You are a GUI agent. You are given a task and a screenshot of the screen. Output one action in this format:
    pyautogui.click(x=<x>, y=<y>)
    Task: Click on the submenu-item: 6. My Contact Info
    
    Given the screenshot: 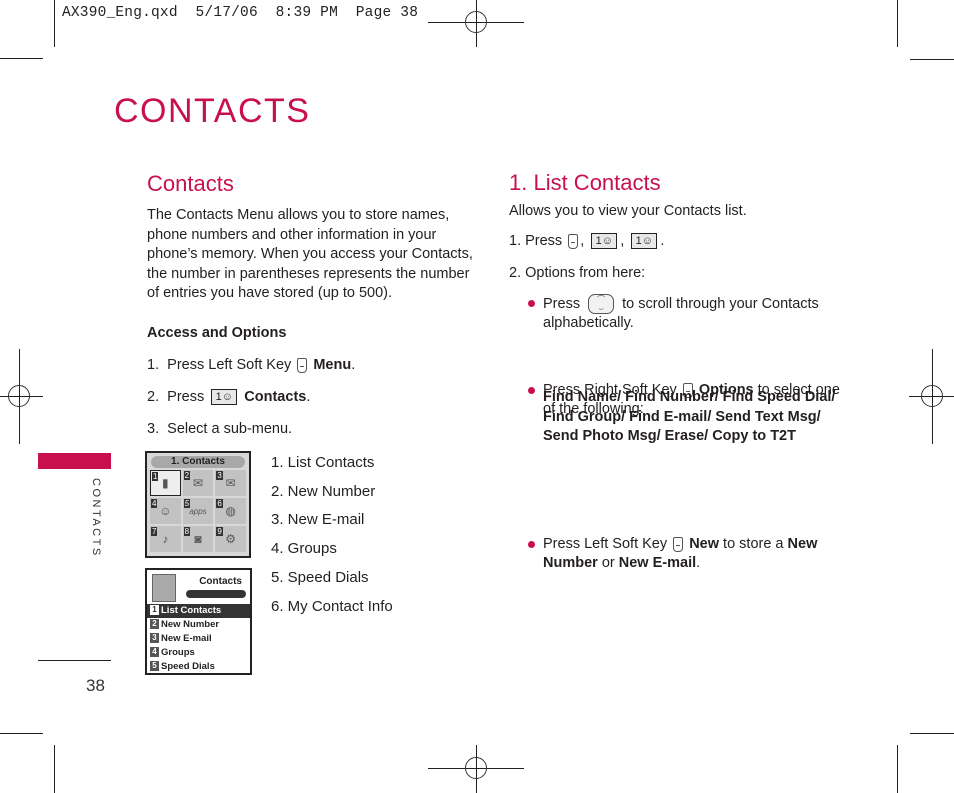 What is the action you would take?
    pyautogui.click(x=332, y=606)
    